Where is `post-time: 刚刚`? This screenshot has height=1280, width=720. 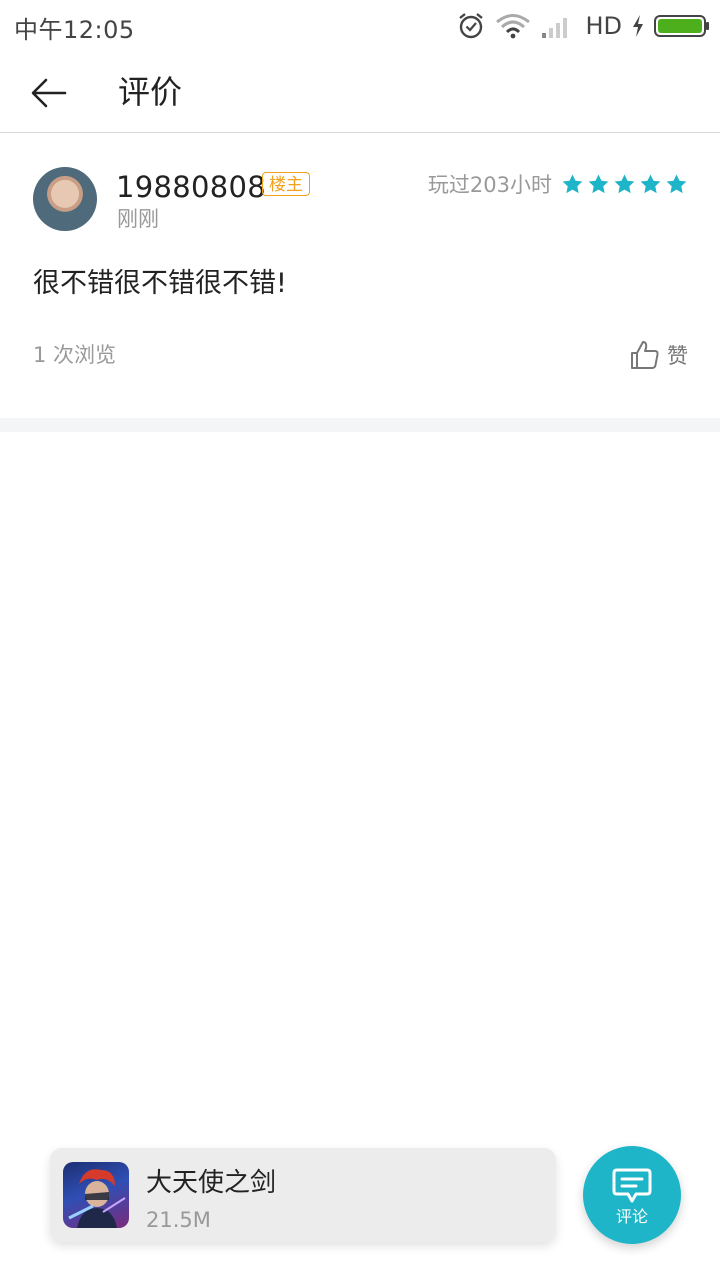 post-time: 刚刚 is located at coordinates (138, 219).